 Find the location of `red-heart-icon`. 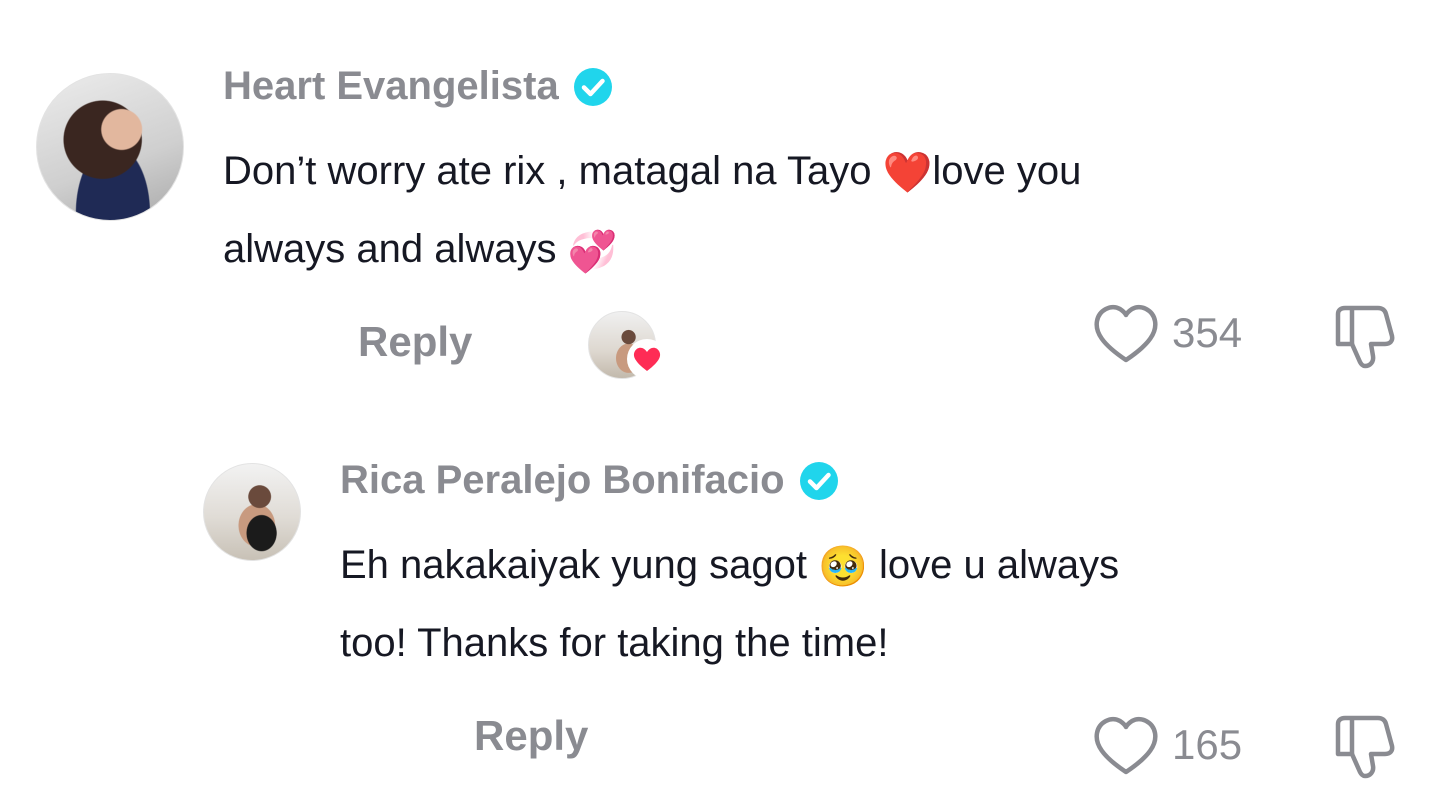

red-heart-icon is located at coordinates (647, 359).